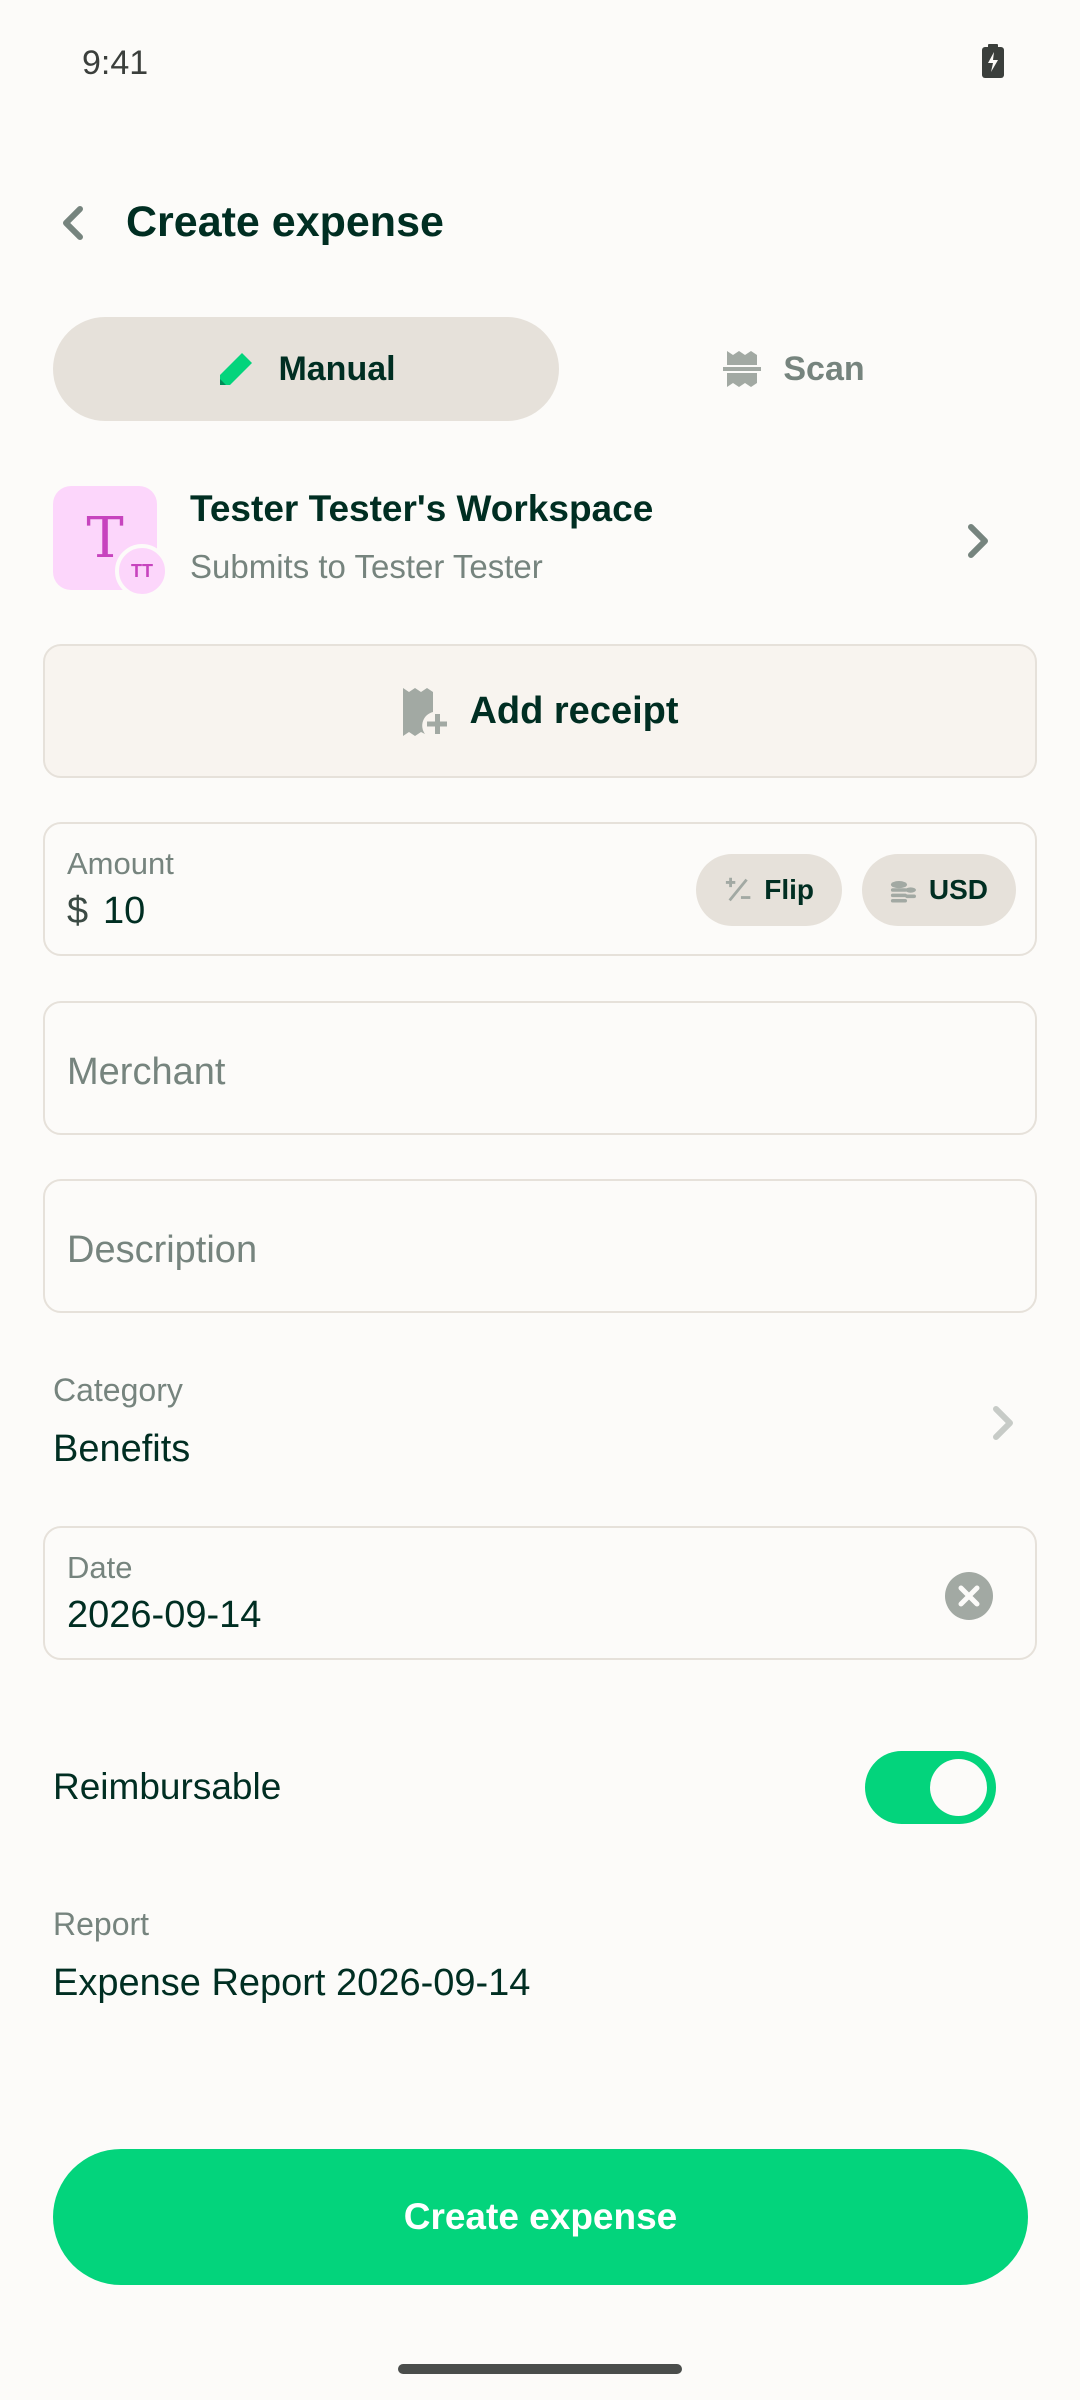 The image size is (1080, 2400). What do you see at coordinates (540, 1423) in the screenshot?
I see `category-selector: Category Benefits` at bounding box center [540, 1423].